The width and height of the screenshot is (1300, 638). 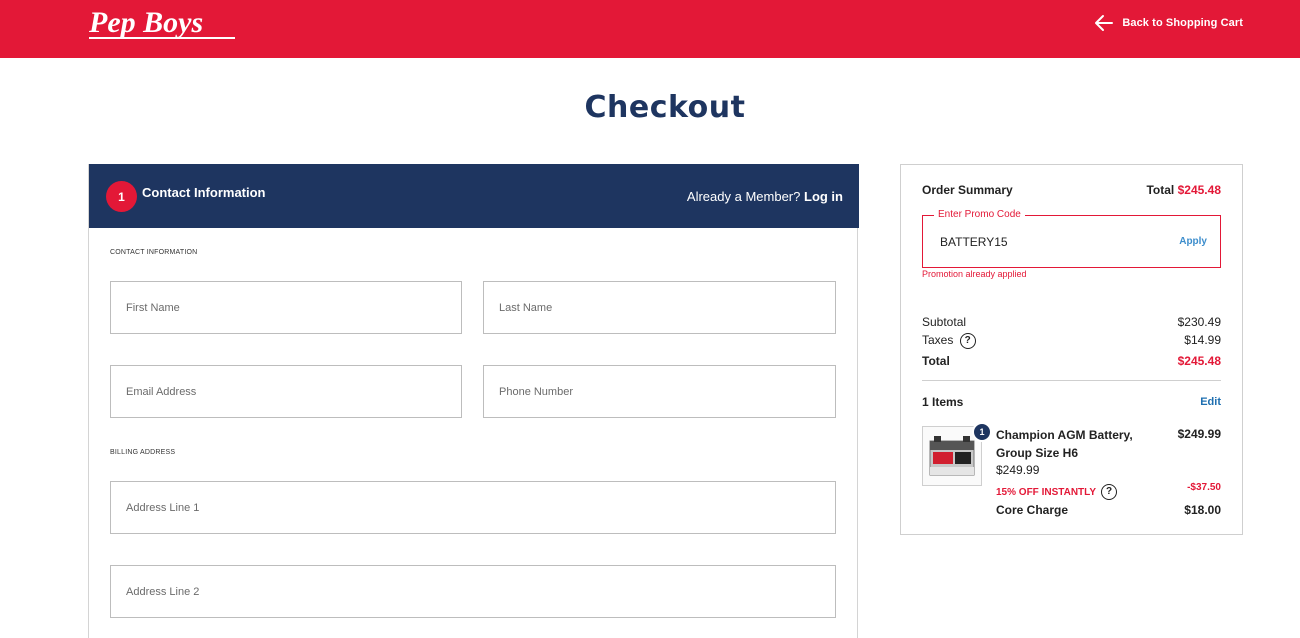 I want to click on first-name-field, so click(x=286, y=307).